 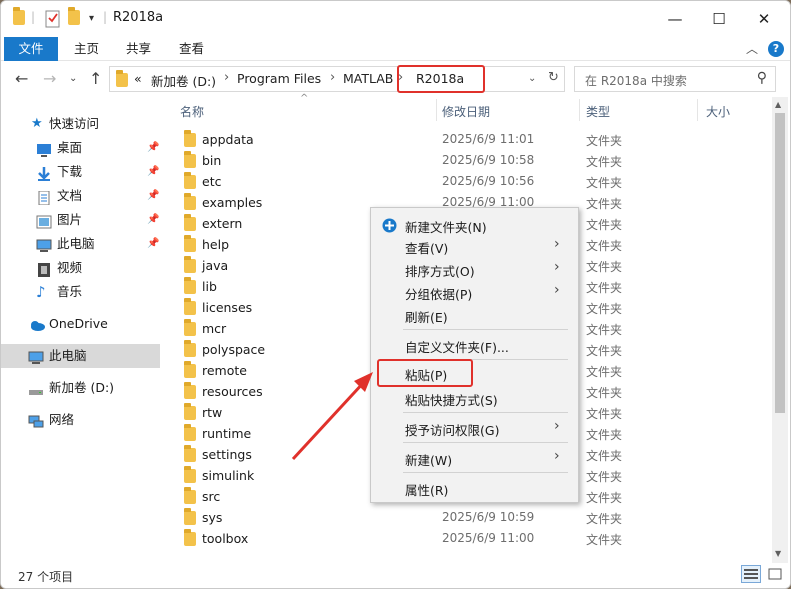 What do you see at coordinates (81, 268) in the screenshot?
I see `sidebar-item-videos: 视频` at bounding box center [81, 268].